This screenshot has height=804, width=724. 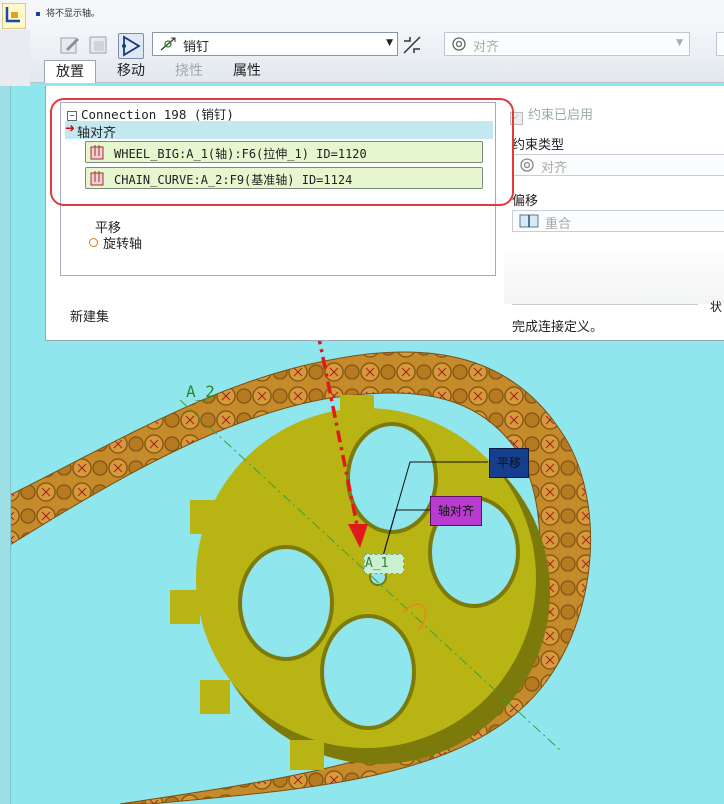 What do you see at coordinates (509, 463) in the screenshot?
I see `callout-translation: 平移` at bounding box center [509, 463].